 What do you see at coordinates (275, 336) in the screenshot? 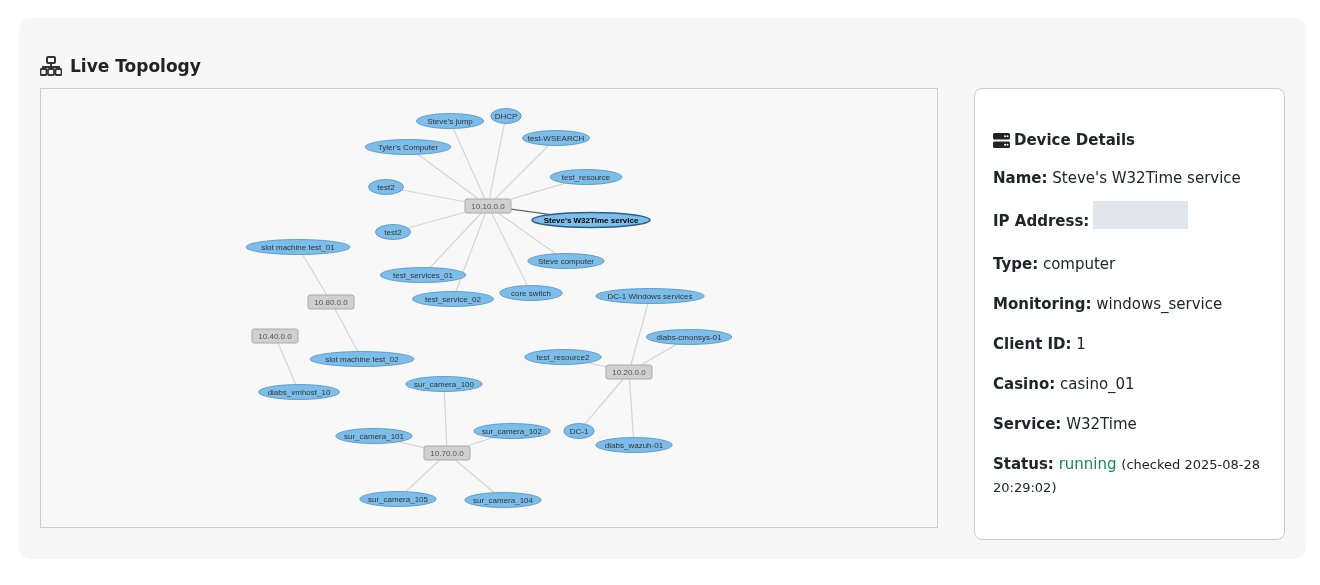
I see `subnet-node: 10.40.0.0` at bounding box center [275, 336].